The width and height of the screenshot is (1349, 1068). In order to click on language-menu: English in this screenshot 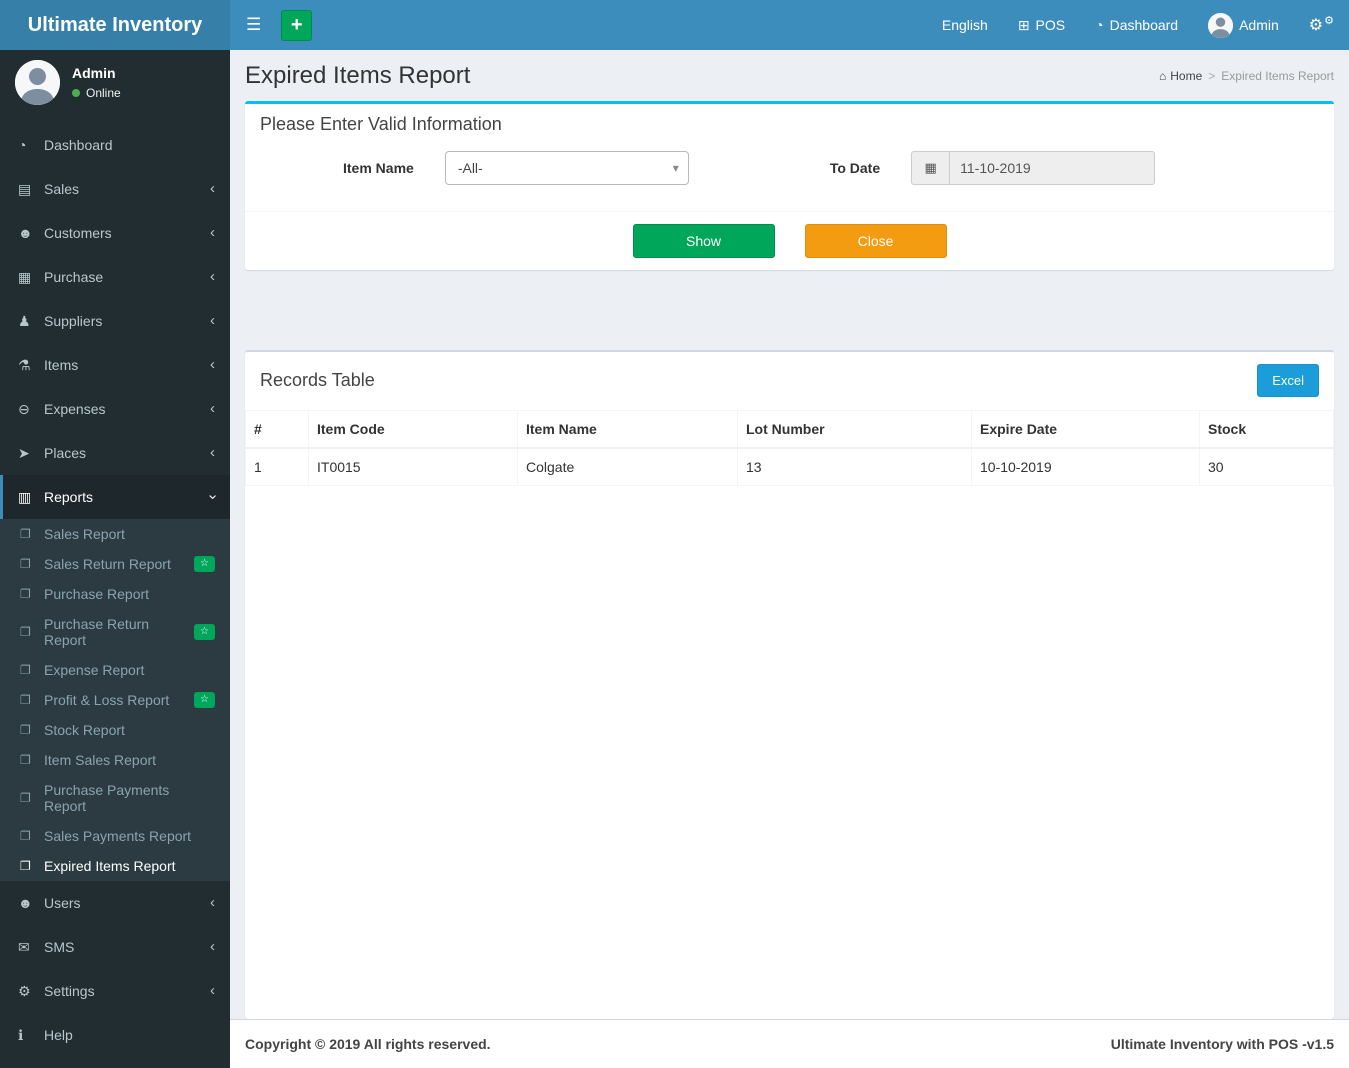, I will do `click(965, 25)`.